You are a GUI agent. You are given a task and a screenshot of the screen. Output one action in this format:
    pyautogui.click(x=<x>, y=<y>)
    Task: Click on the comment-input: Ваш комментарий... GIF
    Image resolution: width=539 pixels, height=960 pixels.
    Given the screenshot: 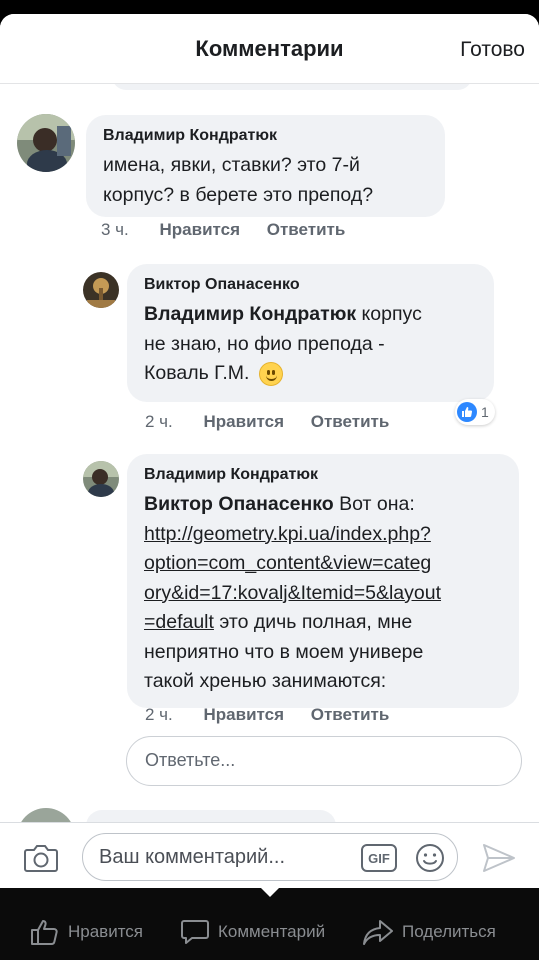 What is the action you would take?
    pyautogui.click(x=270, y=857)
    